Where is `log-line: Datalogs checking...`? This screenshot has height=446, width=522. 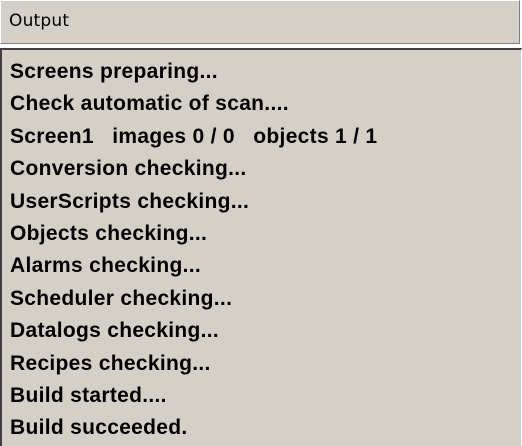
log-line: Datalogs checking... is located at coordinates (115, 331).